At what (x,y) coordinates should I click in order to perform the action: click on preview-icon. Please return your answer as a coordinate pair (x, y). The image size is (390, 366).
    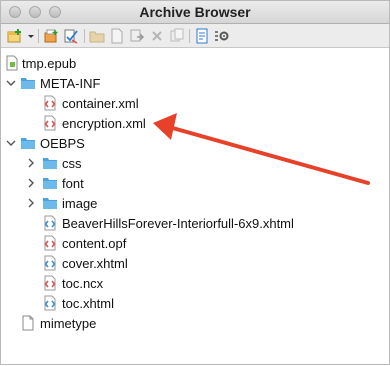
    Looking at the image, I should click on (202, 36).